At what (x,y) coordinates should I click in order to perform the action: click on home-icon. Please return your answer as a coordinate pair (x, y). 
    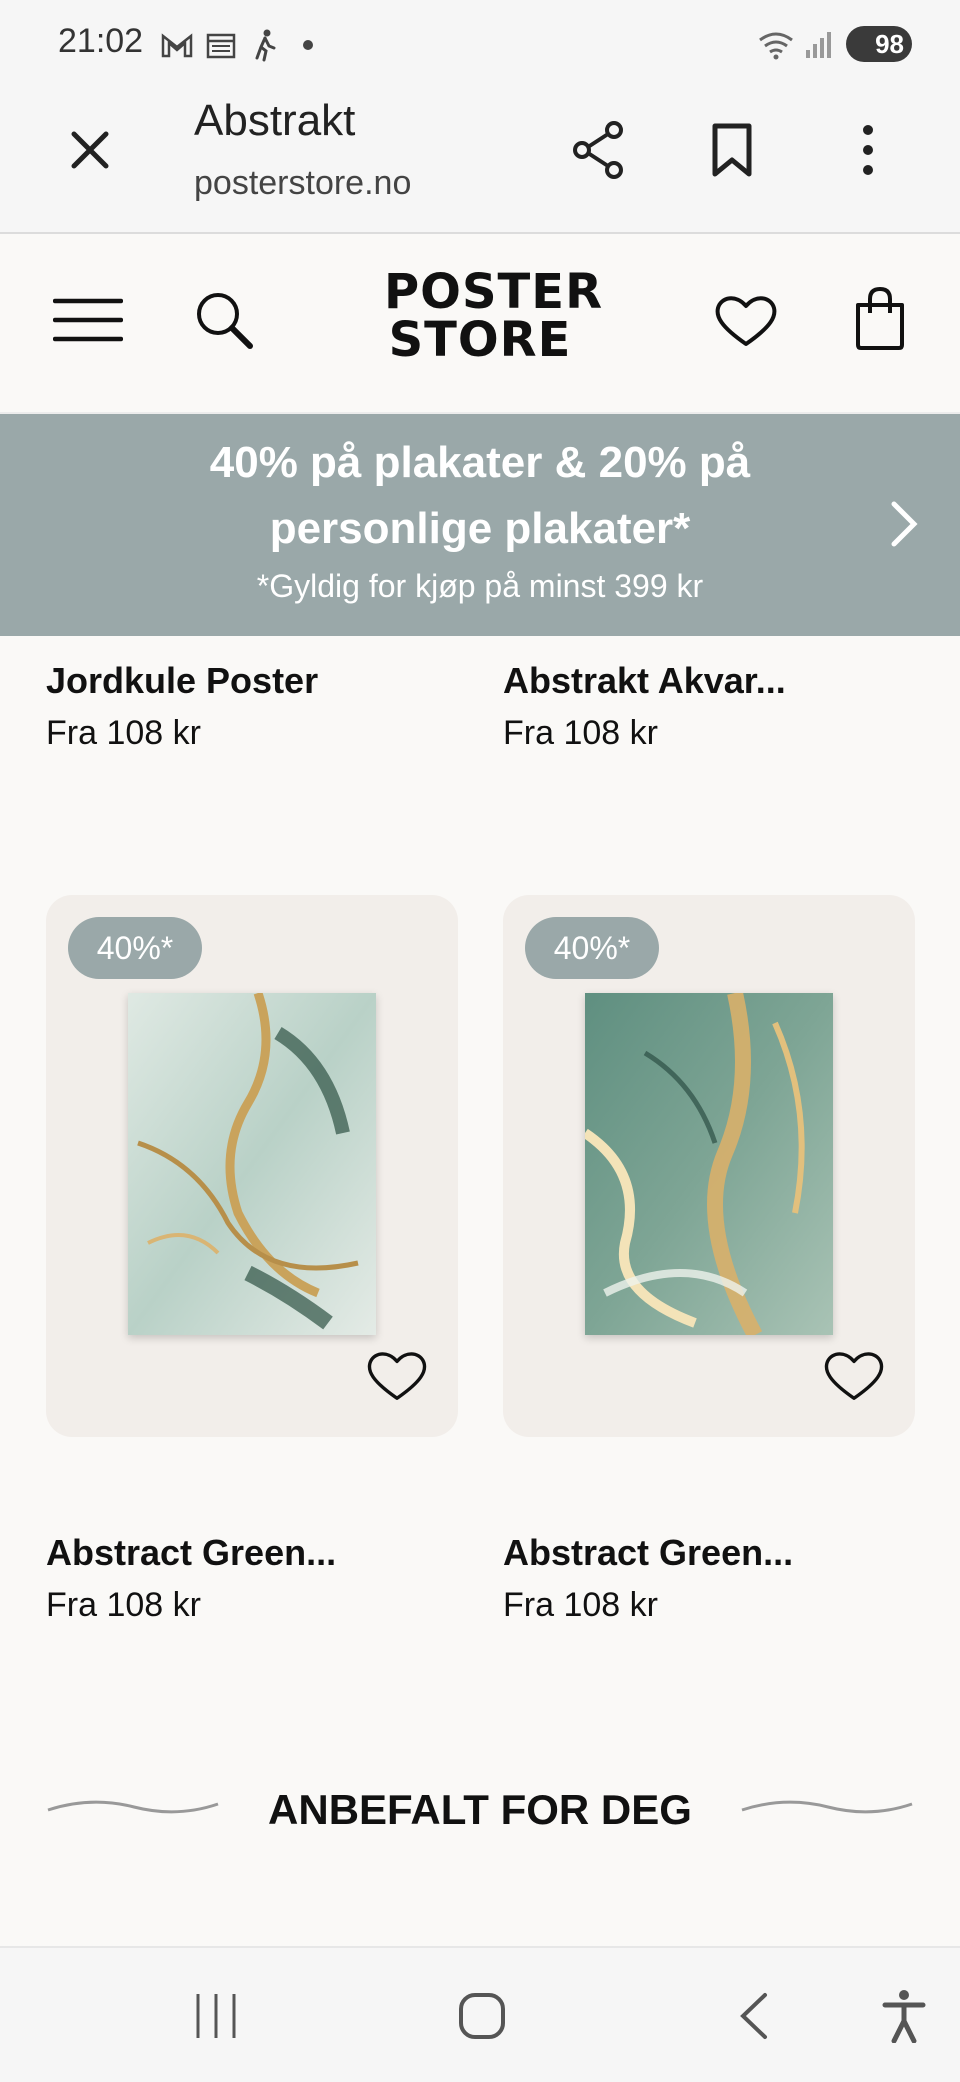
    Looking at the image, I should click on (482, 2016).